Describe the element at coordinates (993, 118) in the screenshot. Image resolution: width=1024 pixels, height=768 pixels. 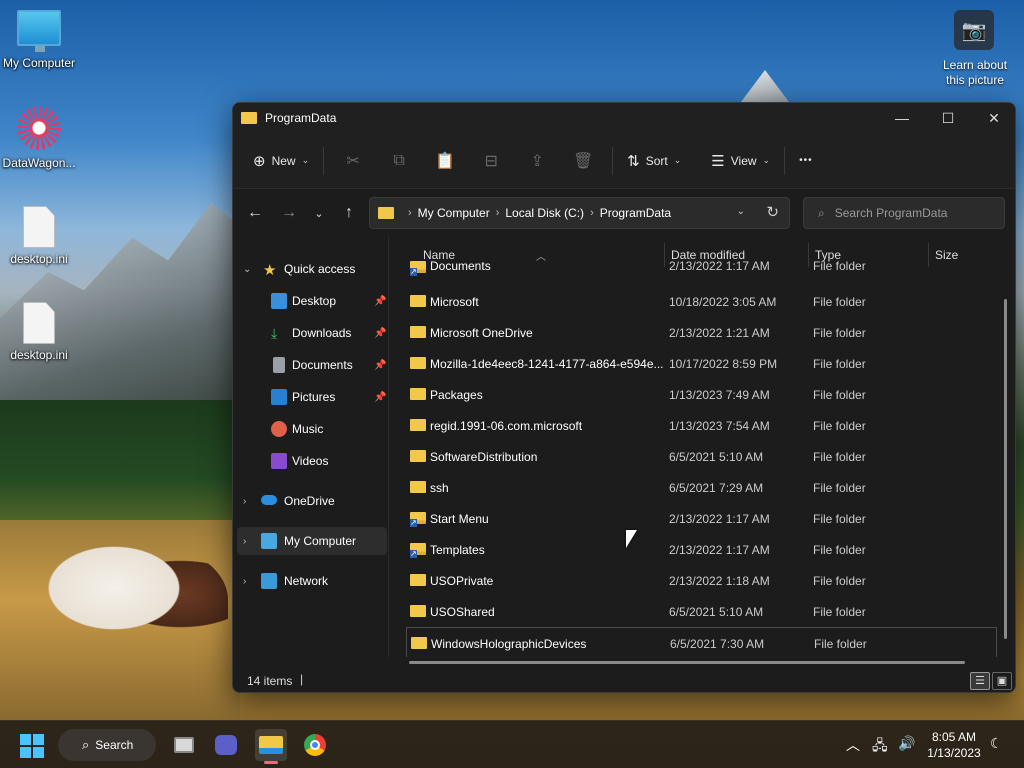
I see `close-button: ✕` at that location.